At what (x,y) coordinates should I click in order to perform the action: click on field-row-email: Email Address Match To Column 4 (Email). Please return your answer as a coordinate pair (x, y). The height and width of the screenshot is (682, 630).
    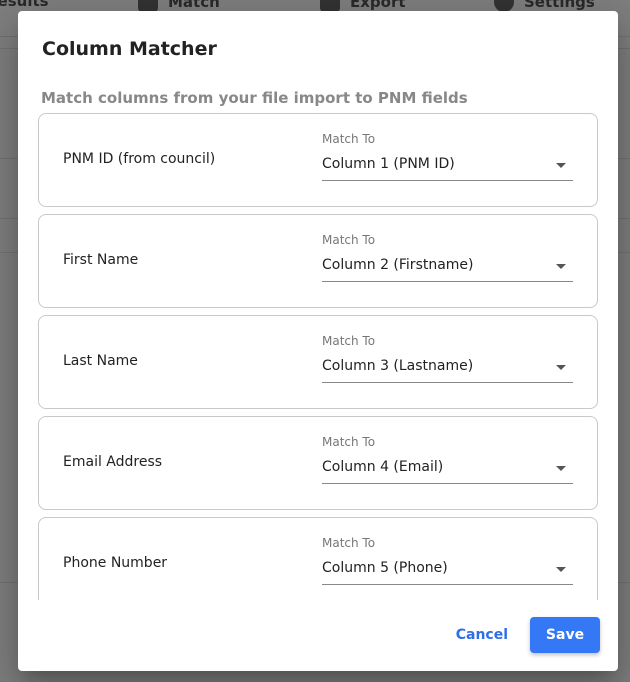
    Looking at the image, I should click on (318, 463).